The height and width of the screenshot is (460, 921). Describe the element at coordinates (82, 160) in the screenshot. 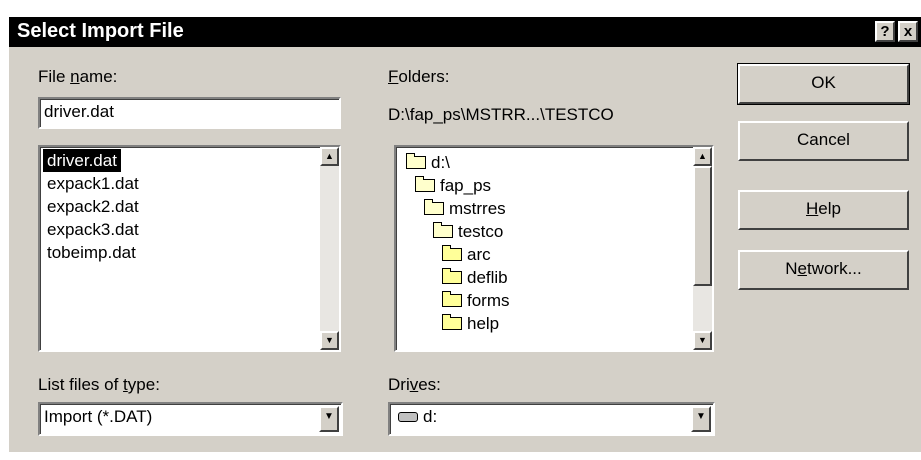

I see `file-list-item-label: driver.dat` at that location.